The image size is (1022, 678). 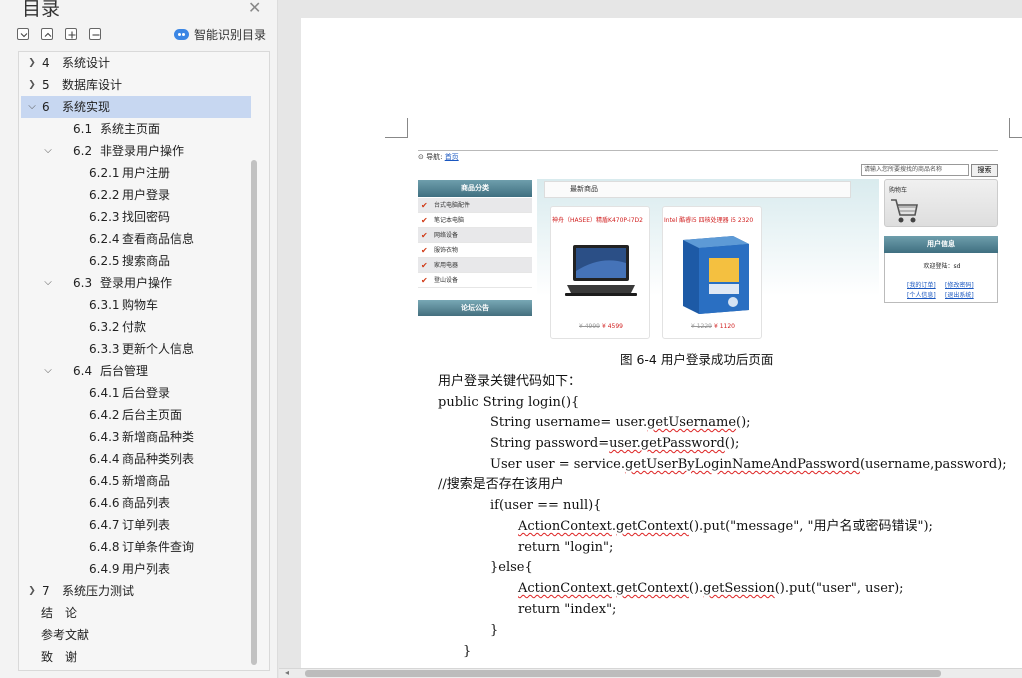 I want to click on toc-item: 6.4.5 新增商品, so click(x=136, y=481).